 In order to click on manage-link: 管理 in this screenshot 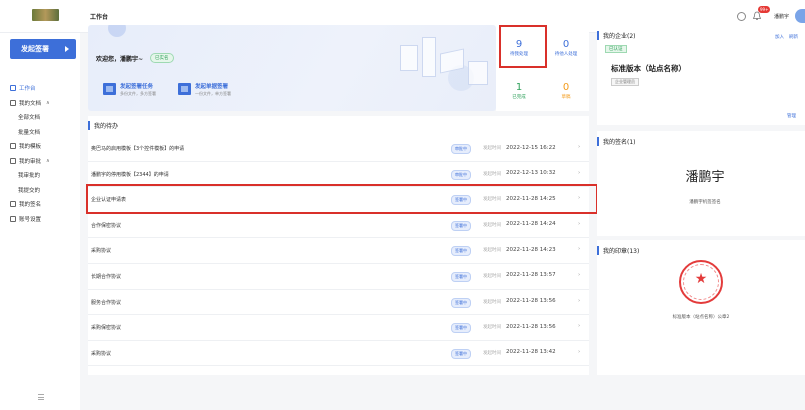, I will do `click(791, 116)`.